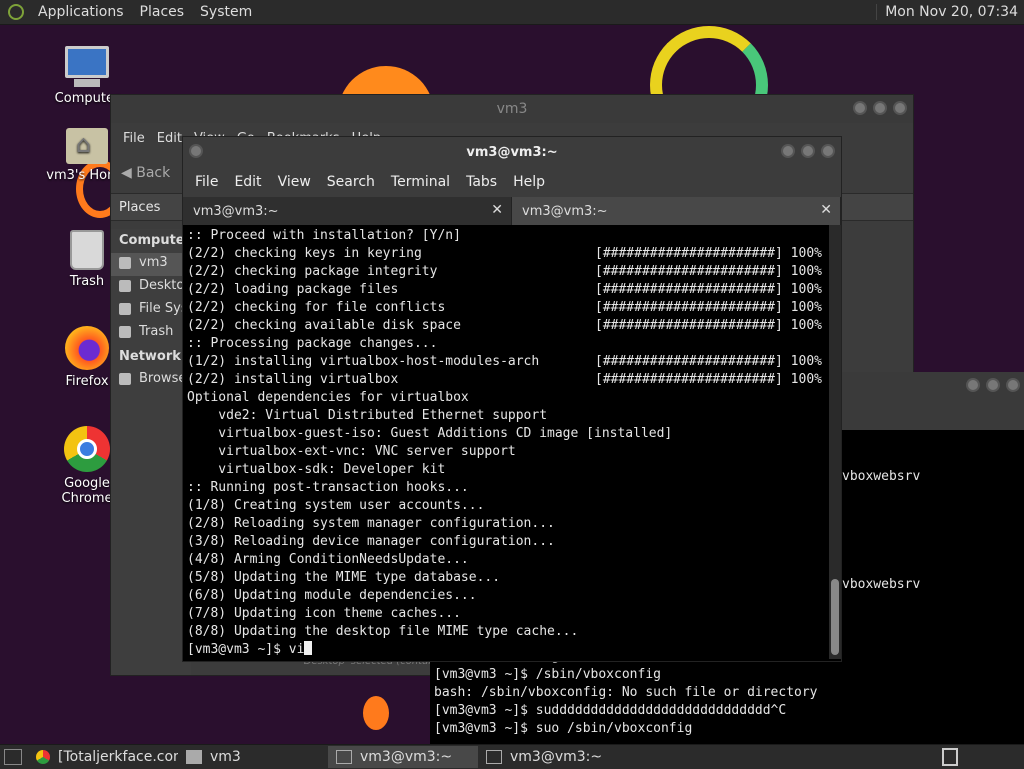 The width and height of the screenshot is (1024, 769). I want to click on window-title: vm3, so click(512, 109).